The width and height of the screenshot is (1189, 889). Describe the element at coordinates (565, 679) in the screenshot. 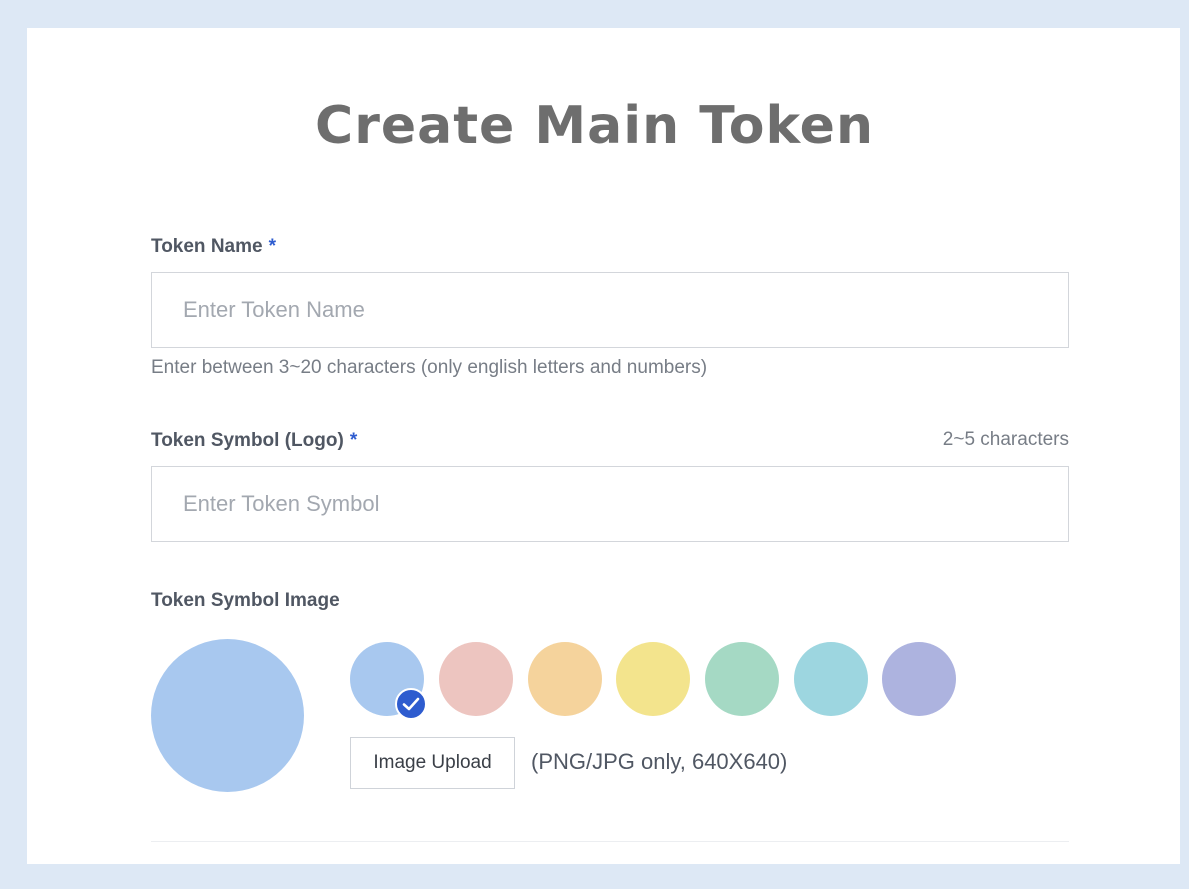

I see `color-swatch-orange` at that location.